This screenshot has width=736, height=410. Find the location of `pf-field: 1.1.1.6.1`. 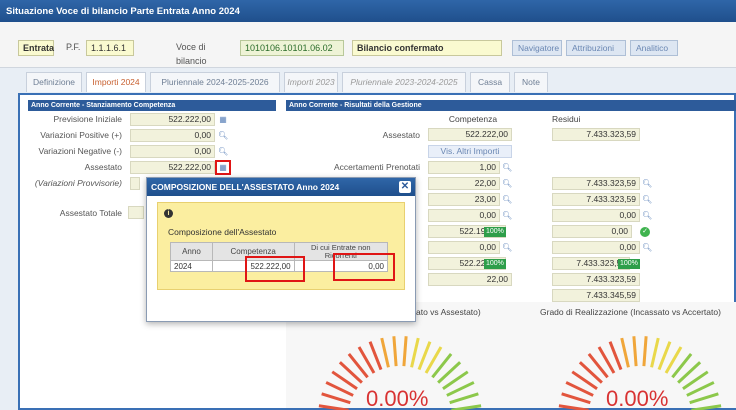

pf-field: 1.1.1.6.1 is located at coordinates (110, 48).